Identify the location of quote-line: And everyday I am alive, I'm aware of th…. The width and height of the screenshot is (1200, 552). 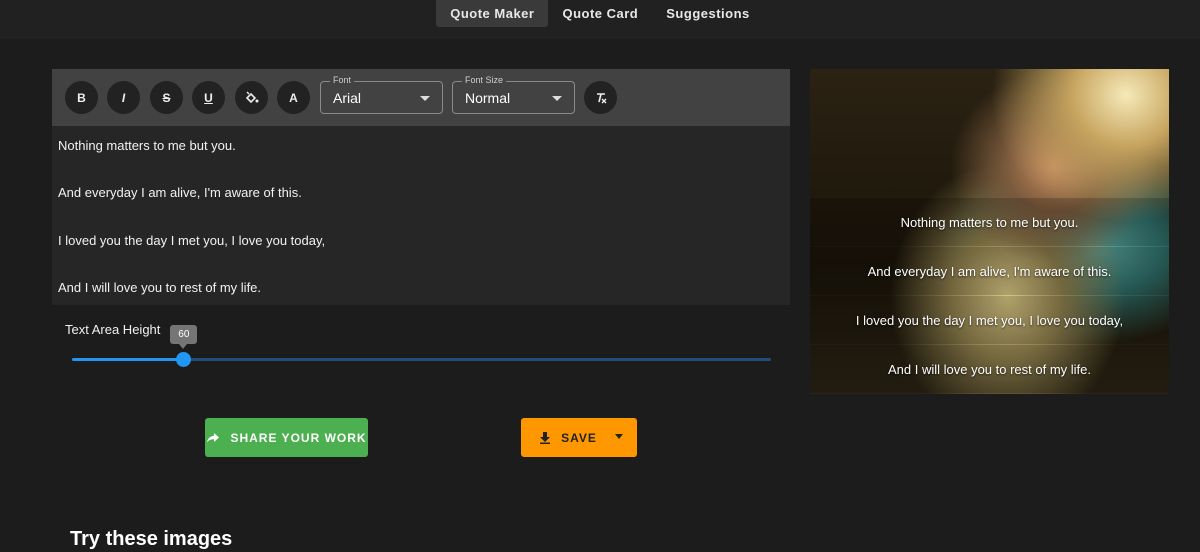
(180, 192).